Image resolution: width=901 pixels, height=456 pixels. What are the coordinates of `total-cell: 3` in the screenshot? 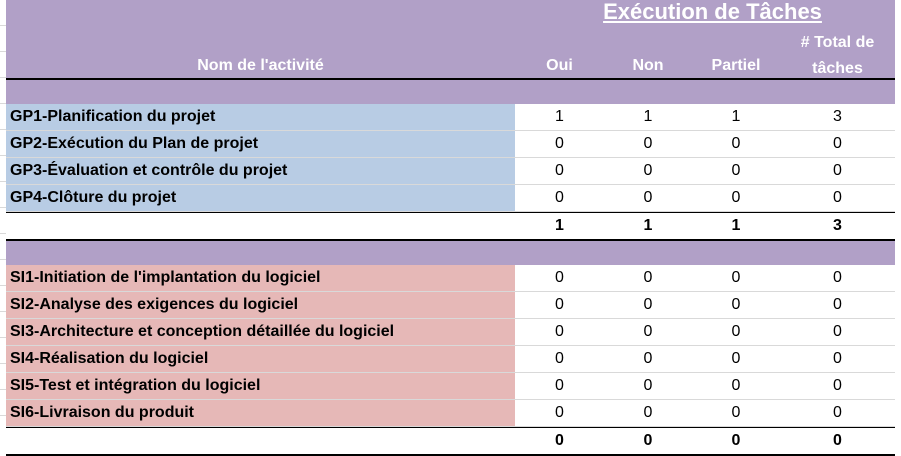 It's located at (837, 117).